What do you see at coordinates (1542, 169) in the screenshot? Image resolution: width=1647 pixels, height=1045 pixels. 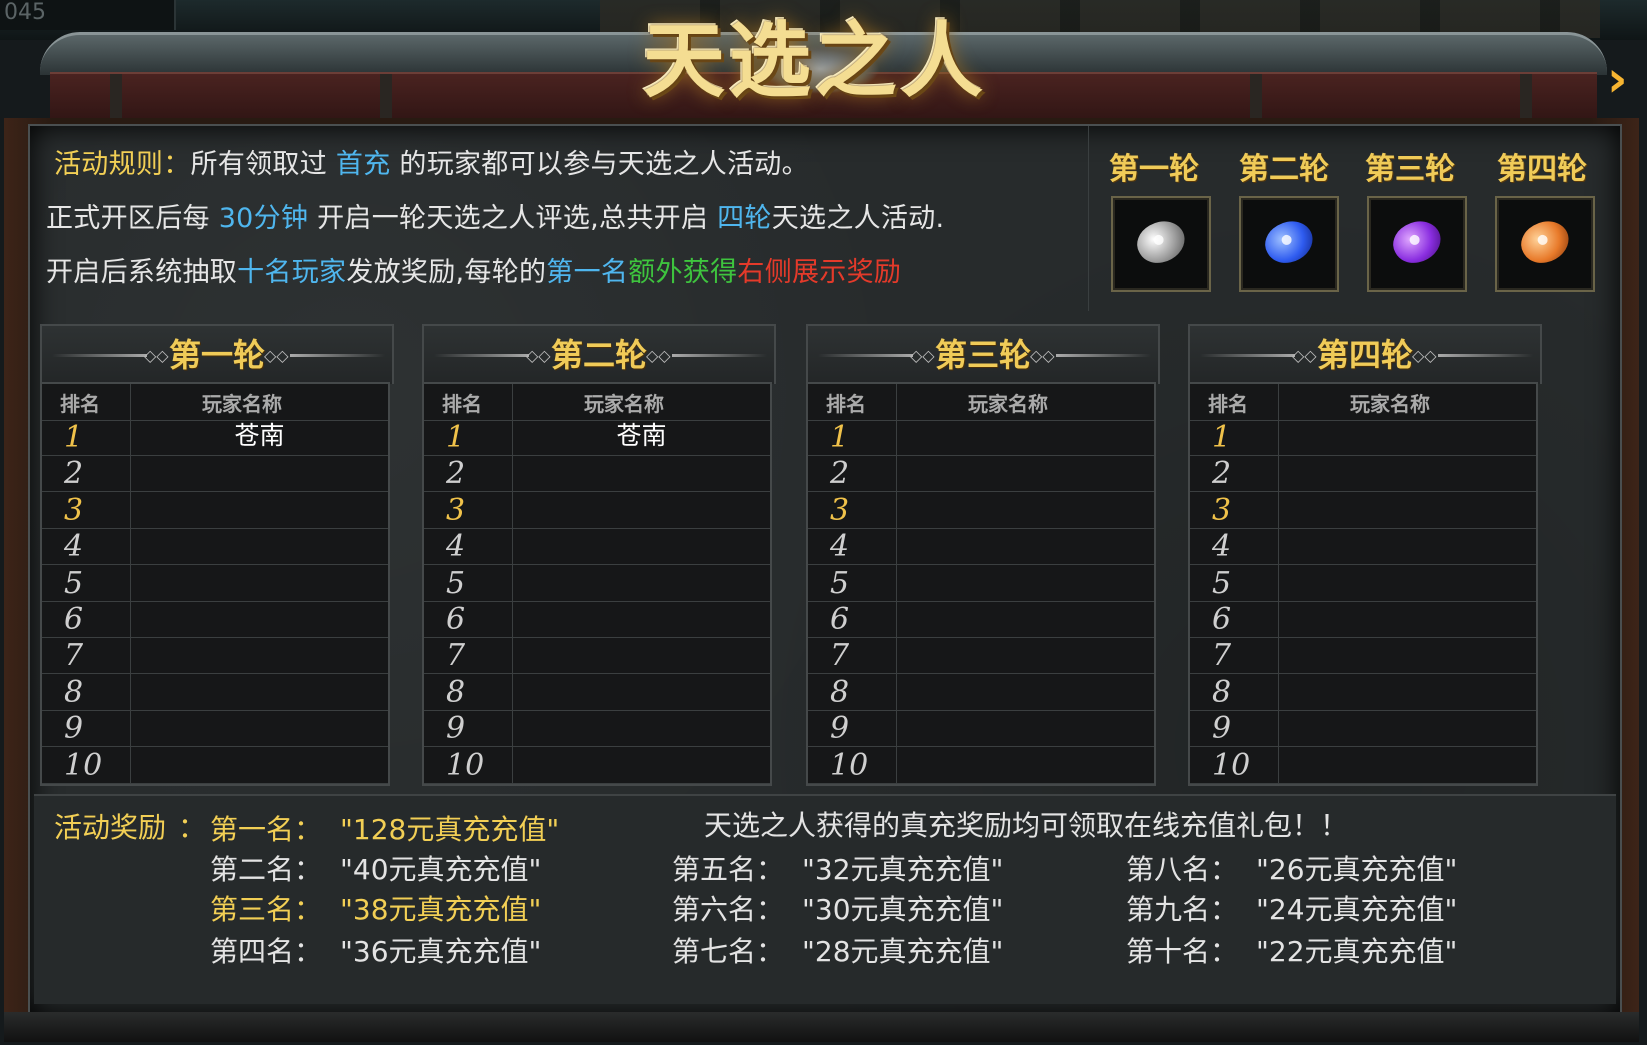 I see `round-reward-label: 第四轮` at bounding box center [1542, 169].